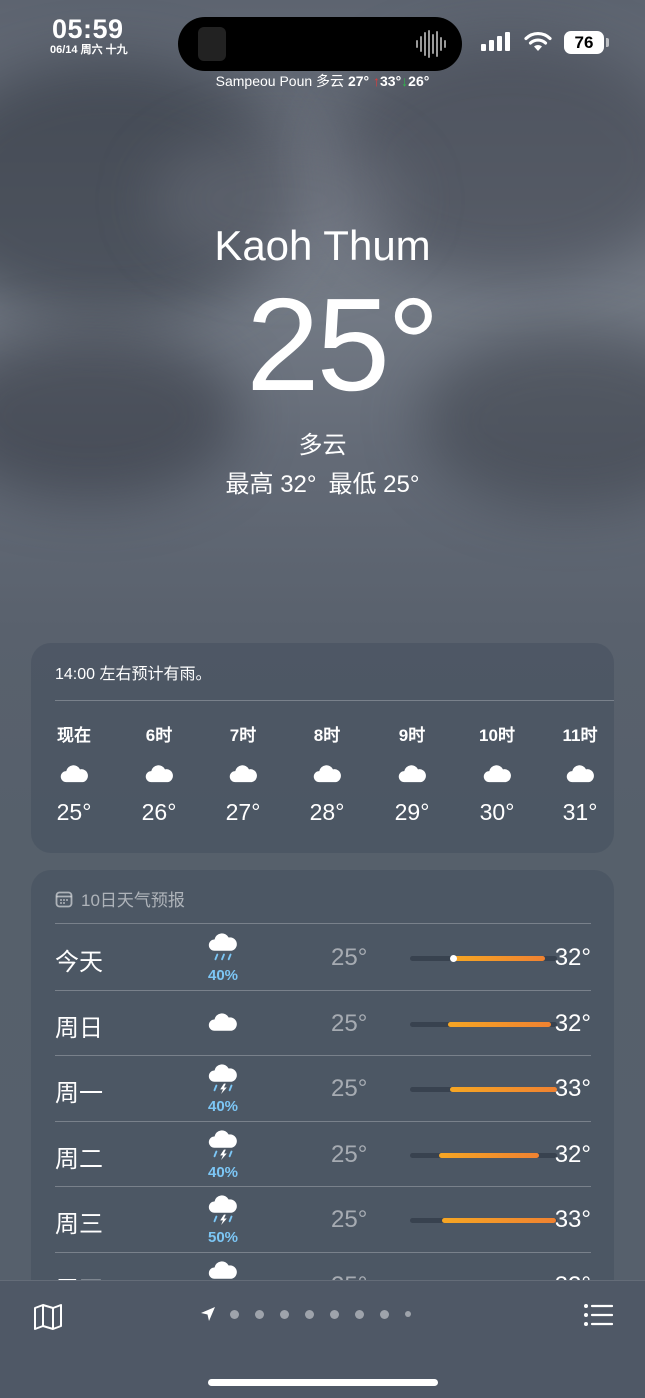 The image size is (645, 1398). I want to click on forecast-row: 周一 40% 25° 33°, so click(323, 1087).